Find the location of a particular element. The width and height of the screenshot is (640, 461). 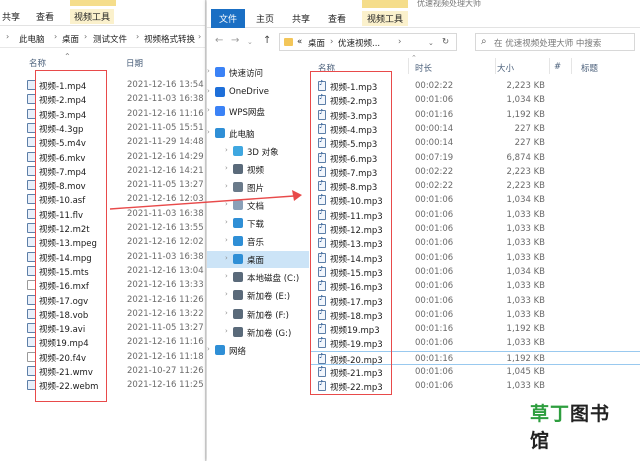

nav-item: › WPS网盘 is located at coordinates (258, 111).